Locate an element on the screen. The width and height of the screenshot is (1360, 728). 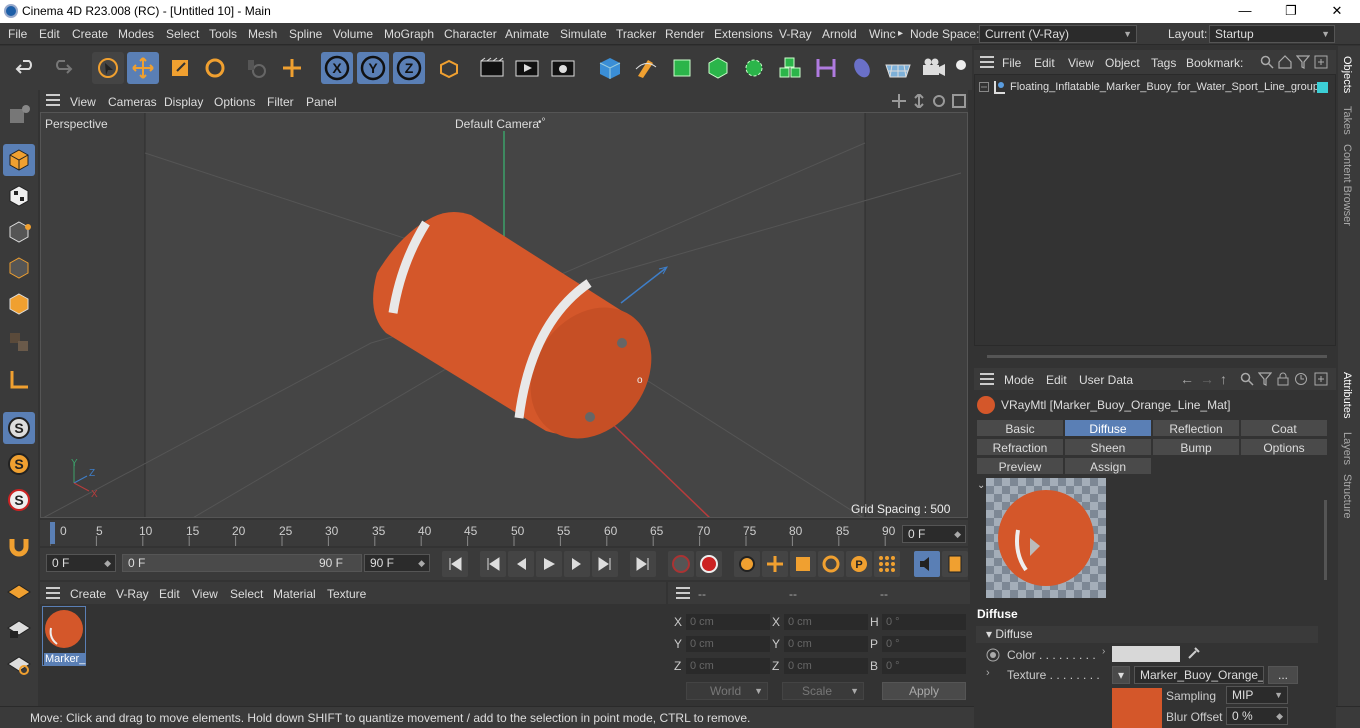
edge-mode-icon is located at coordinates (19, 268).